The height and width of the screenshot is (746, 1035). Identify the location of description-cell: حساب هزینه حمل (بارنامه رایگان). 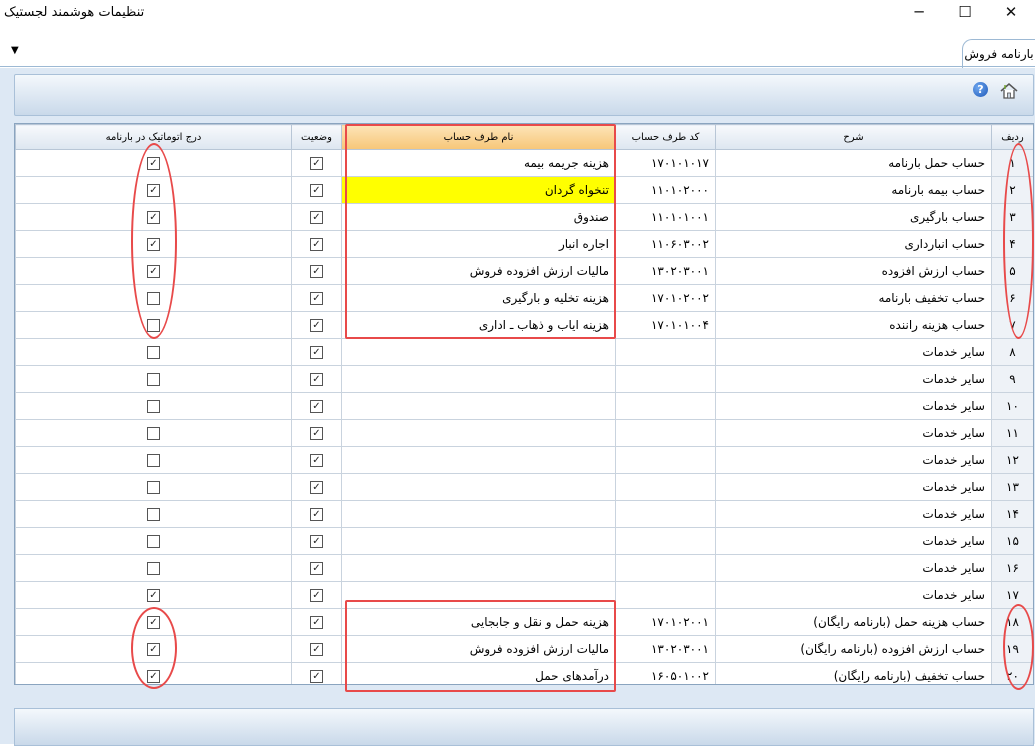
(853, 622).